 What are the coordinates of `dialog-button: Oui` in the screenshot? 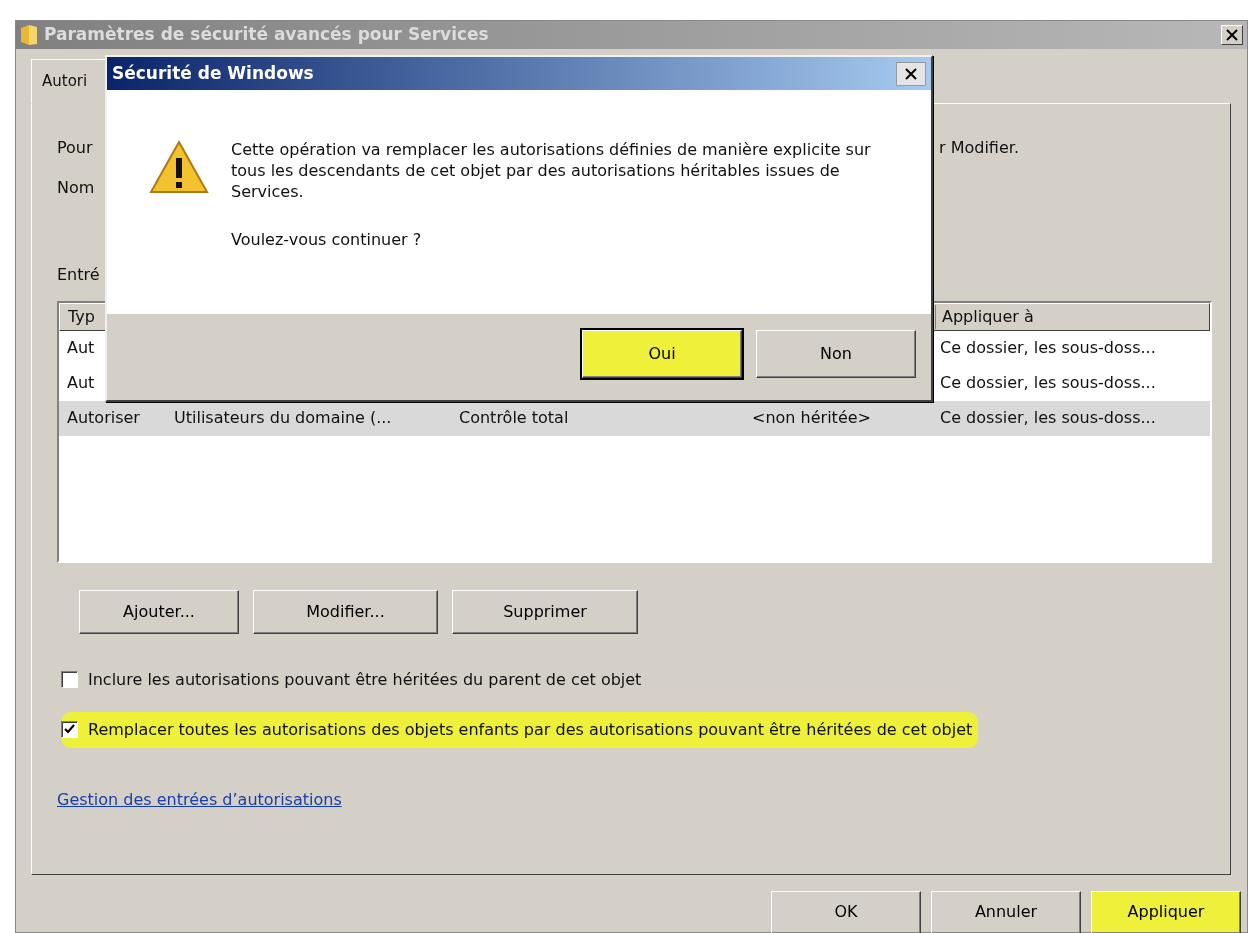 It's located at (662, 354).